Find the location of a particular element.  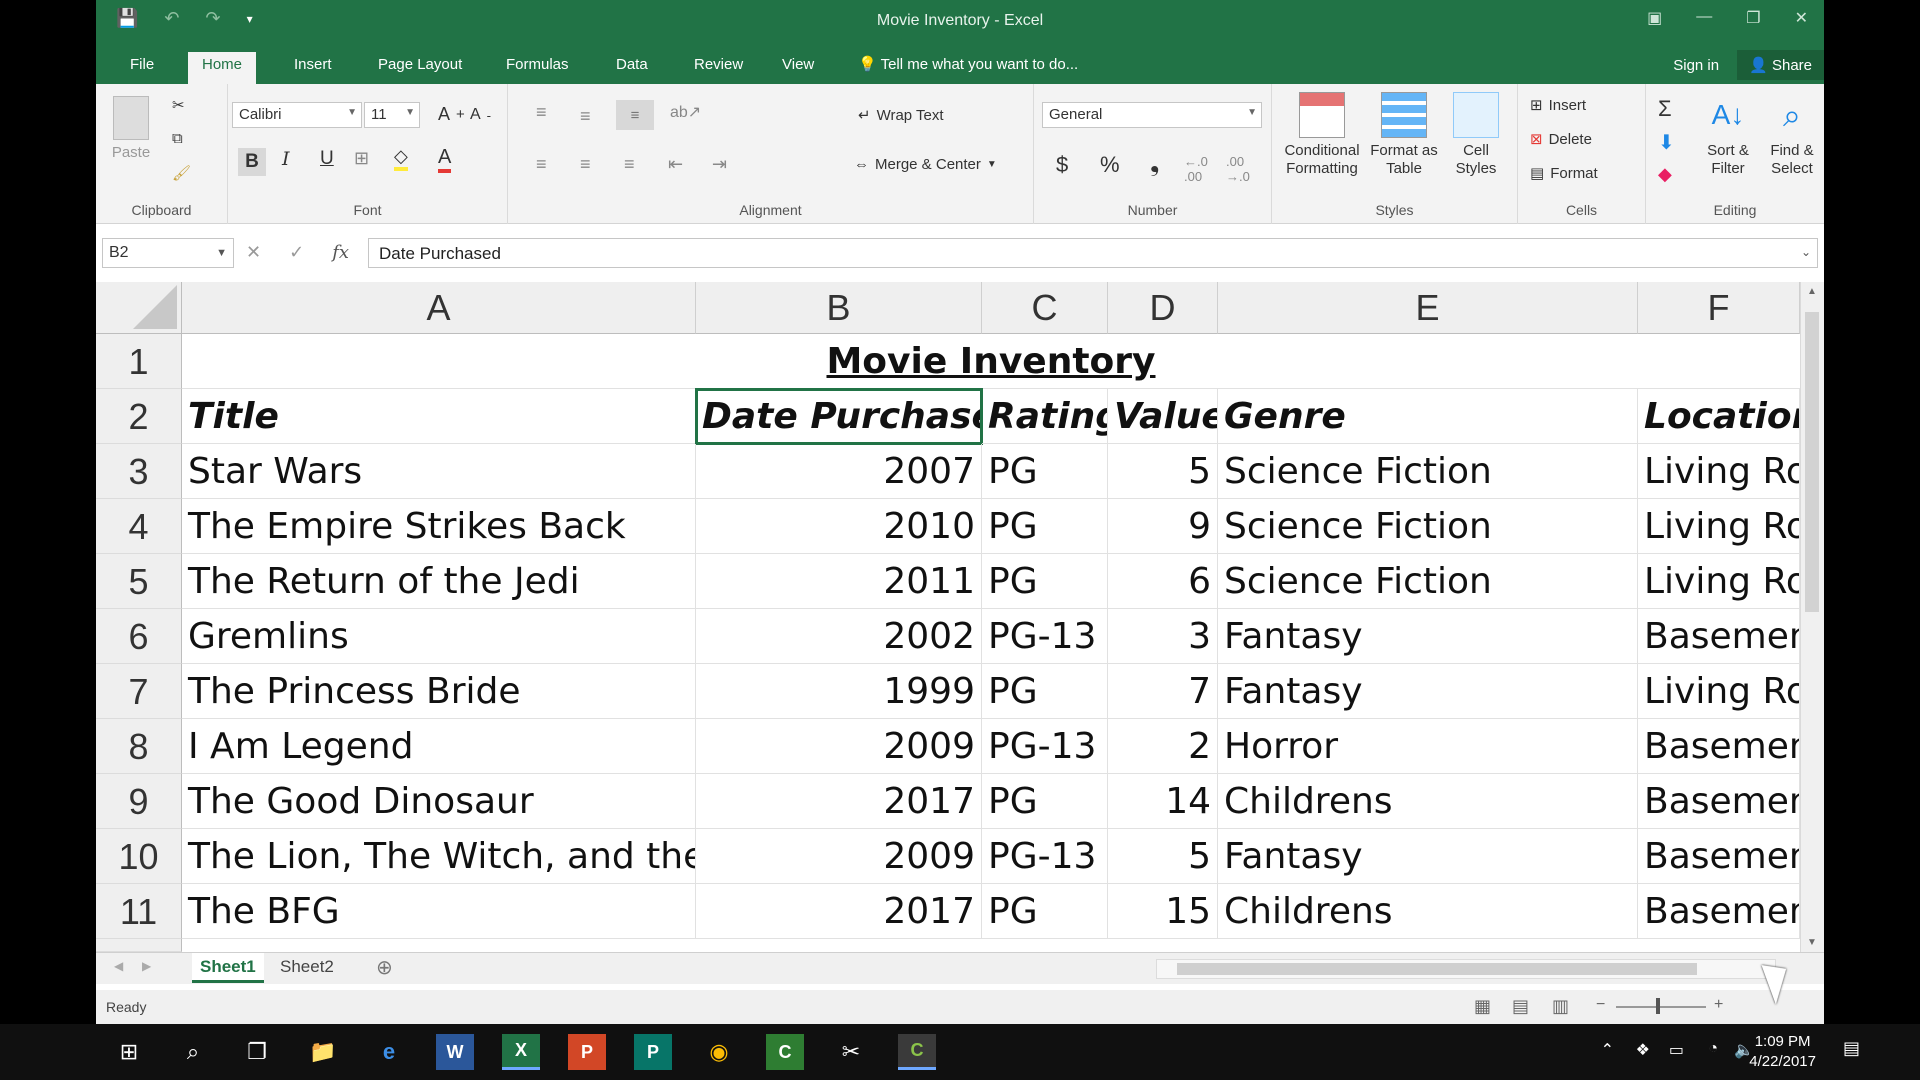

decrease-font-icon: A- is located at coordinates (480, 115).